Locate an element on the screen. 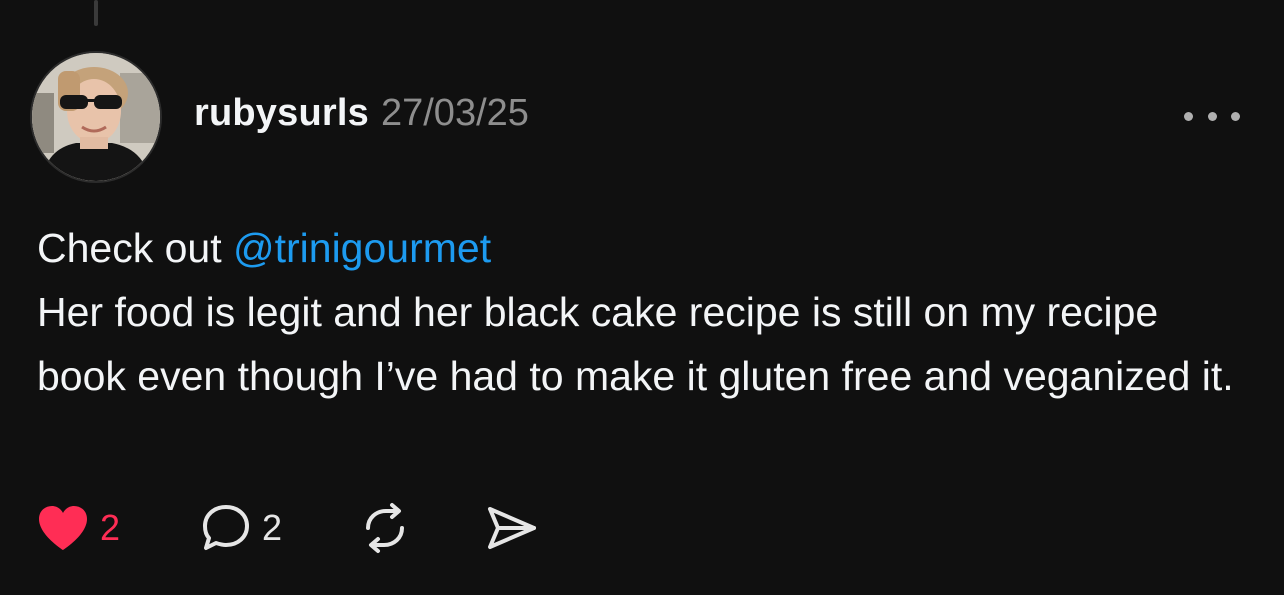 Image resolution: width=1284 pixels, height=595 pixels. reply-button: 2 is located at coordinates (241, 528).